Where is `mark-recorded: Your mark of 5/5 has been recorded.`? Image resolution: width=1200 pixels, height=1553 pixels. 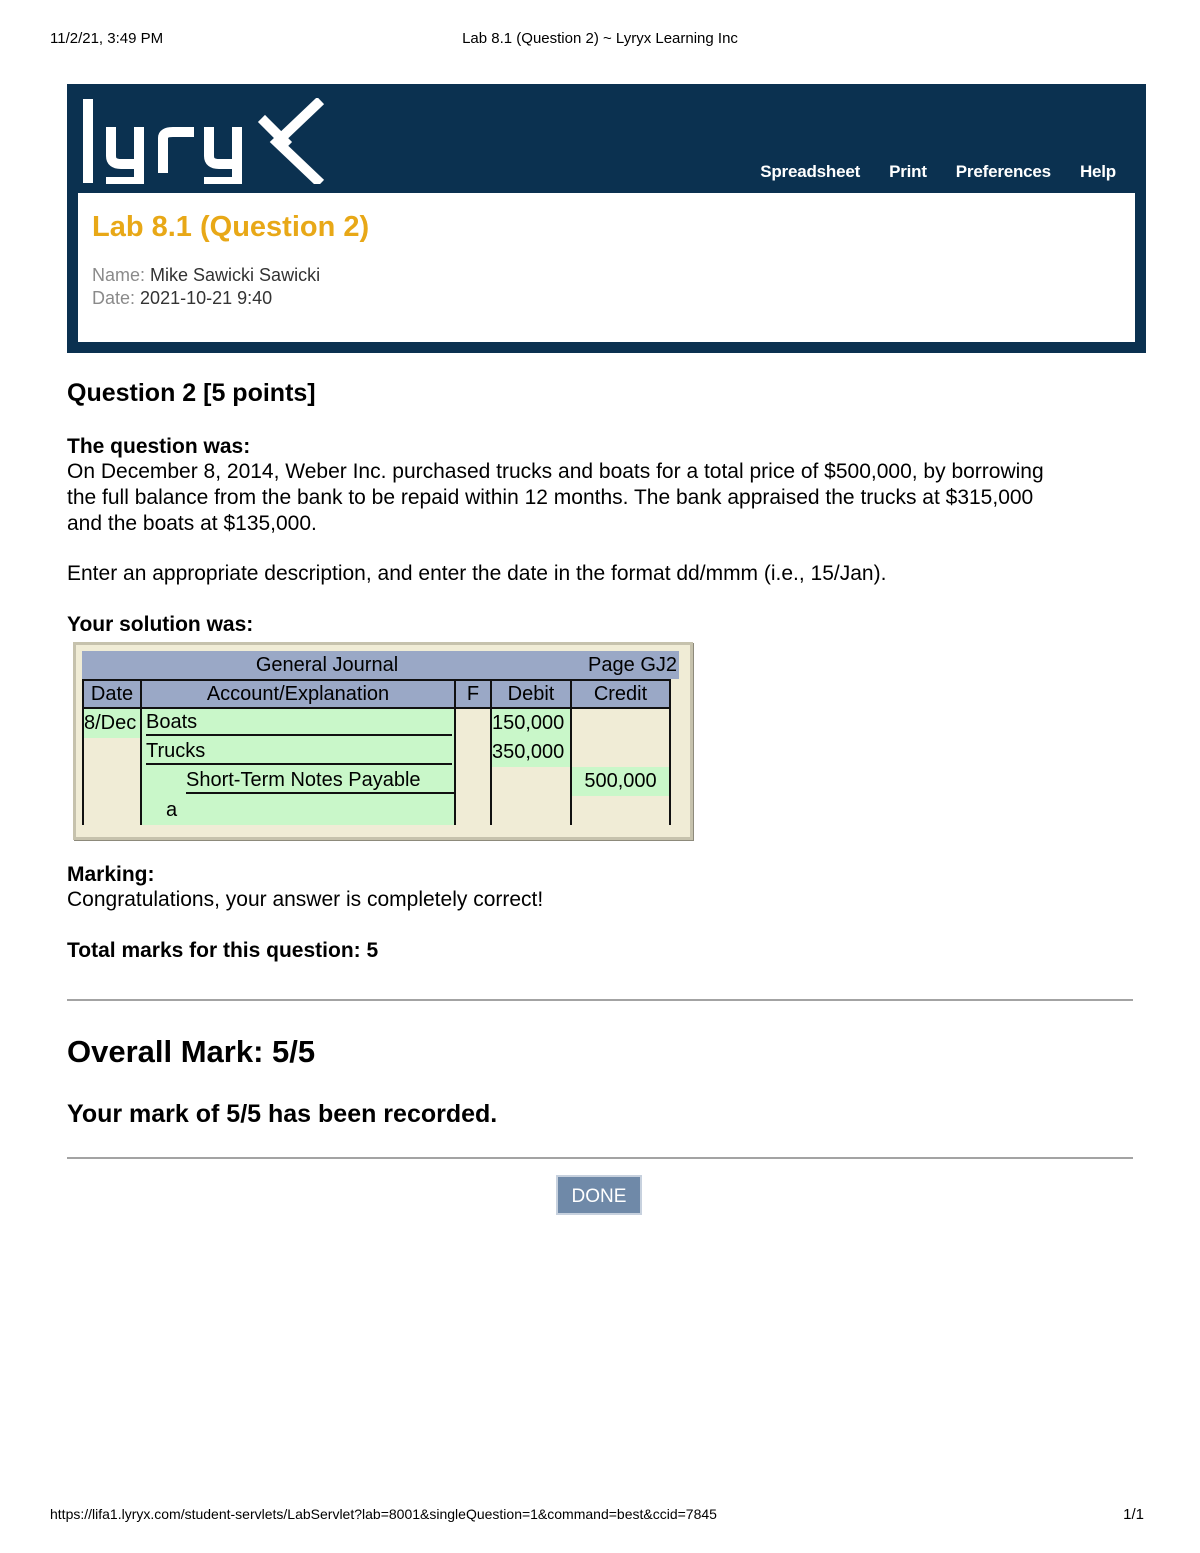 mark-recorded: Your mark of 5/5 has been recorded. is located at coordinates (282, 1114).